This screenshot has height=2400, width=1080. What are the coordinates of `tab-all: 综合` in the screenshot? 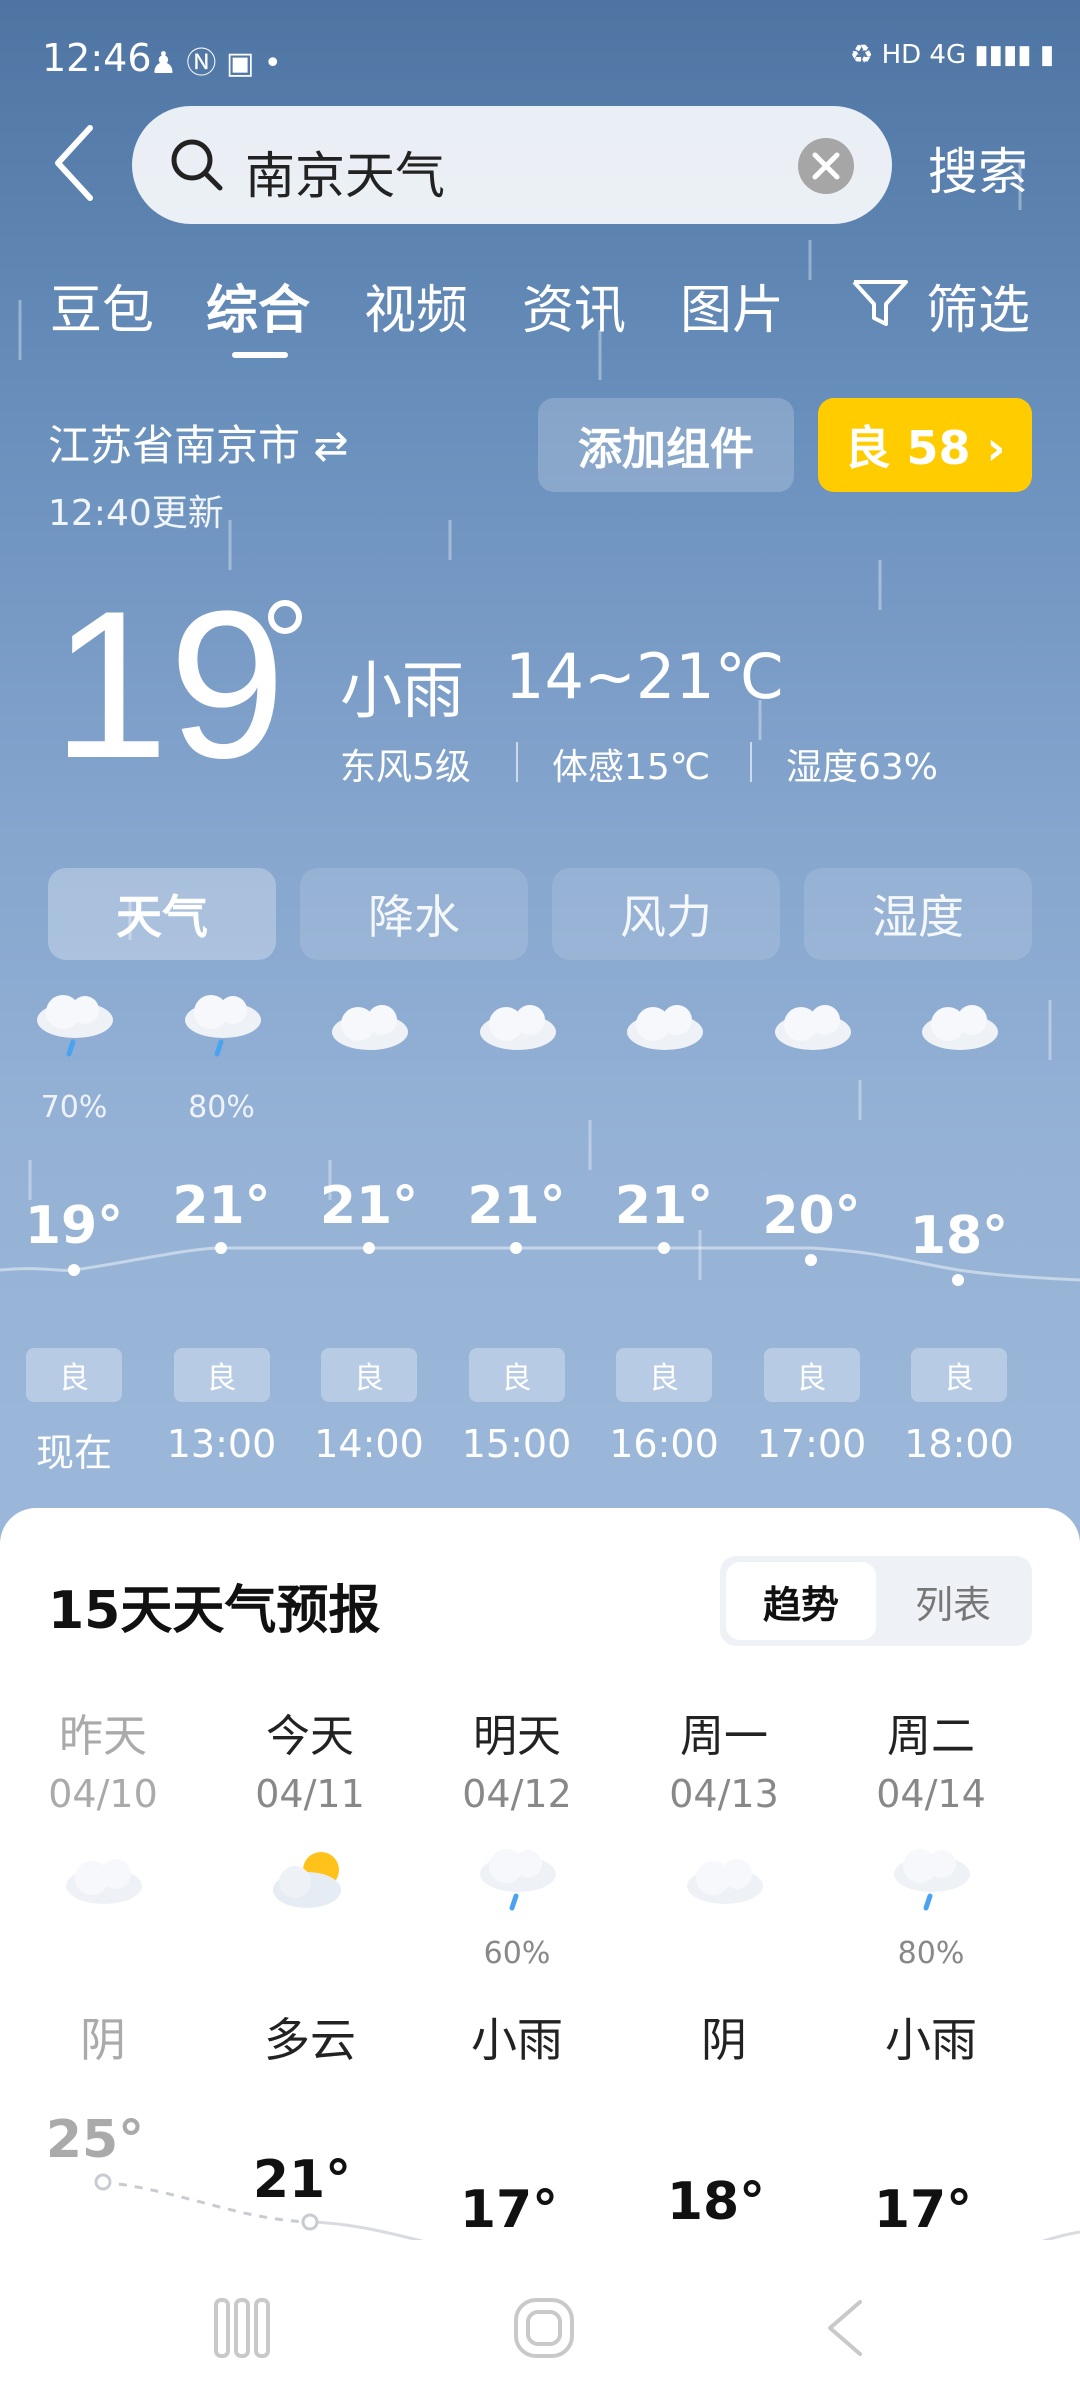 It's located at (258, 305).